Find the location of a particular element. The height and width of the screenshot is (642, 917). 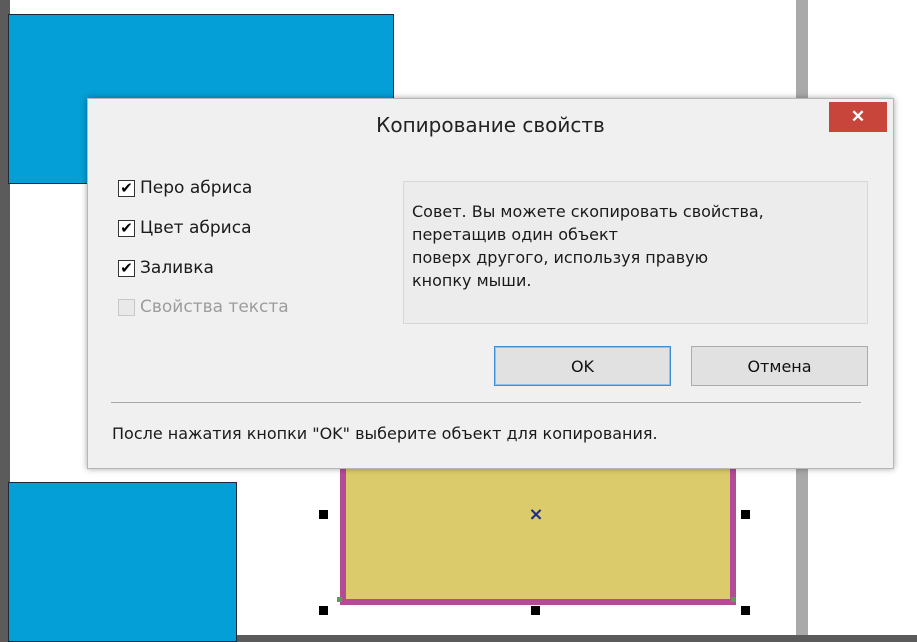

selection-handle-bottom is located at coordinates (535, 610).